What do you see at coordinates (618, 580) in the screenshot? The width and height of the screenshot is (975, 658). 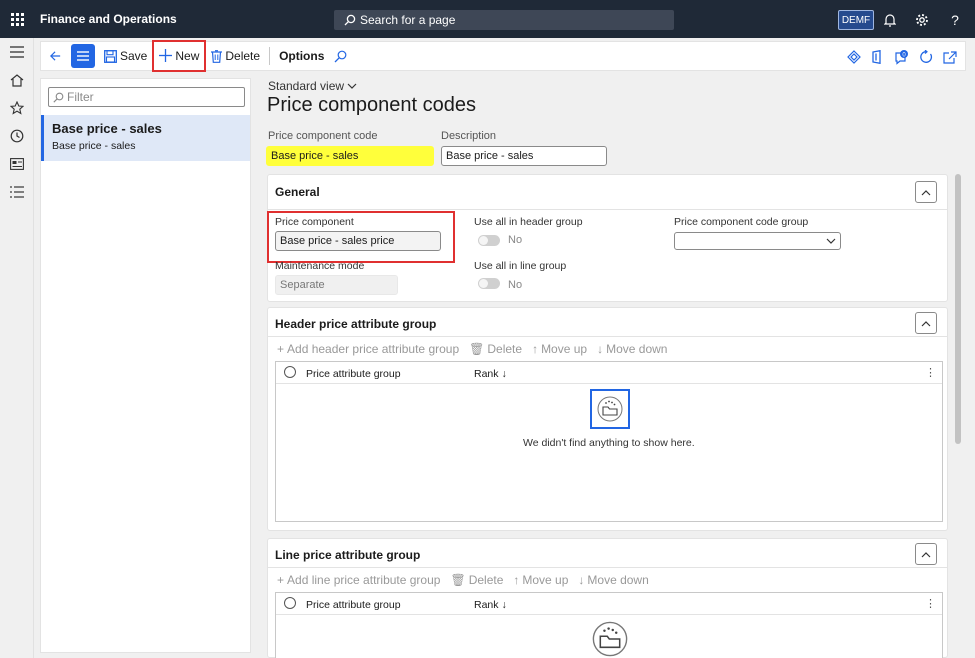 I see `line-group-move-down-label: Move down` at bounding box center [618, 580].